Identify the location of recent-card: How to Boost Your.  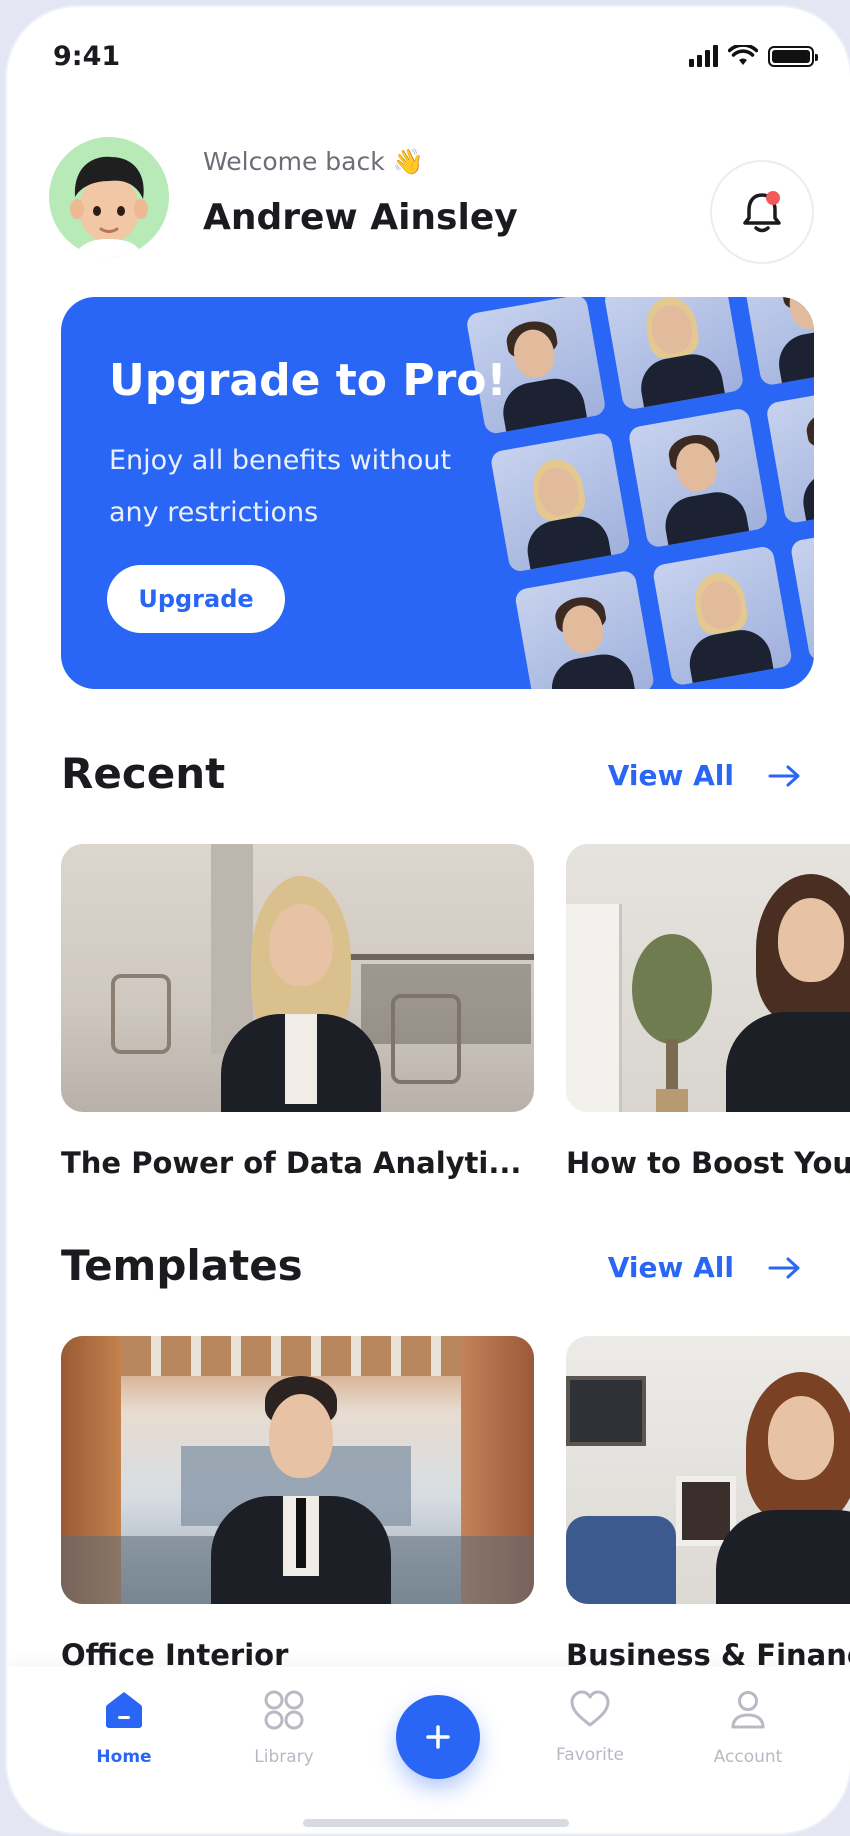
(708, 1012).